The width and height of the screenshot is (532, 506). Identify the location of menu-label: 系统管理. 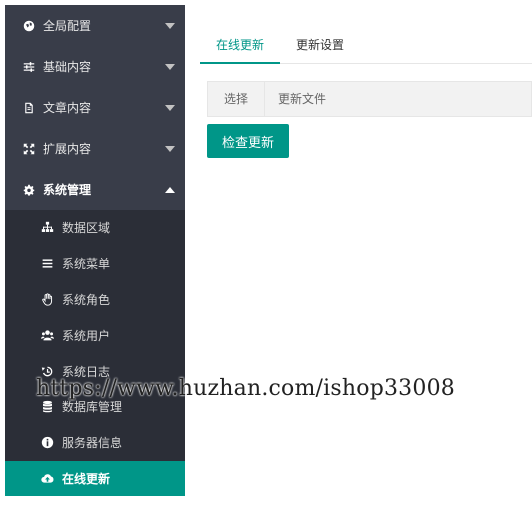
(67, 190).